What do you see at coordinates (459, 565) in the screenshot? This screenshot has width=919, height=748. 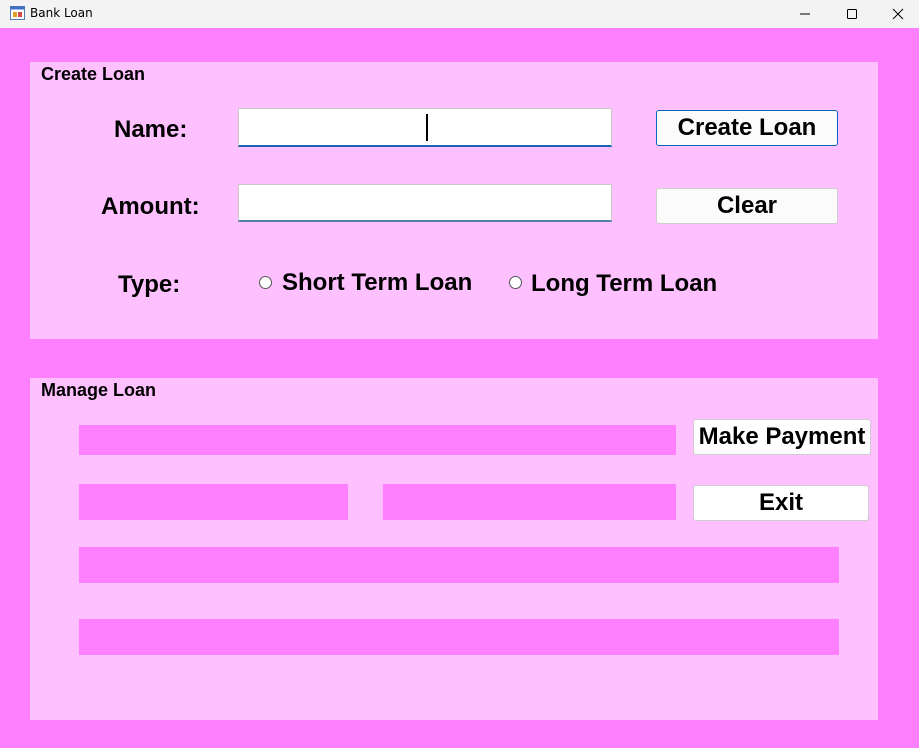 I see `status-label` at bounding box center [459, 565].